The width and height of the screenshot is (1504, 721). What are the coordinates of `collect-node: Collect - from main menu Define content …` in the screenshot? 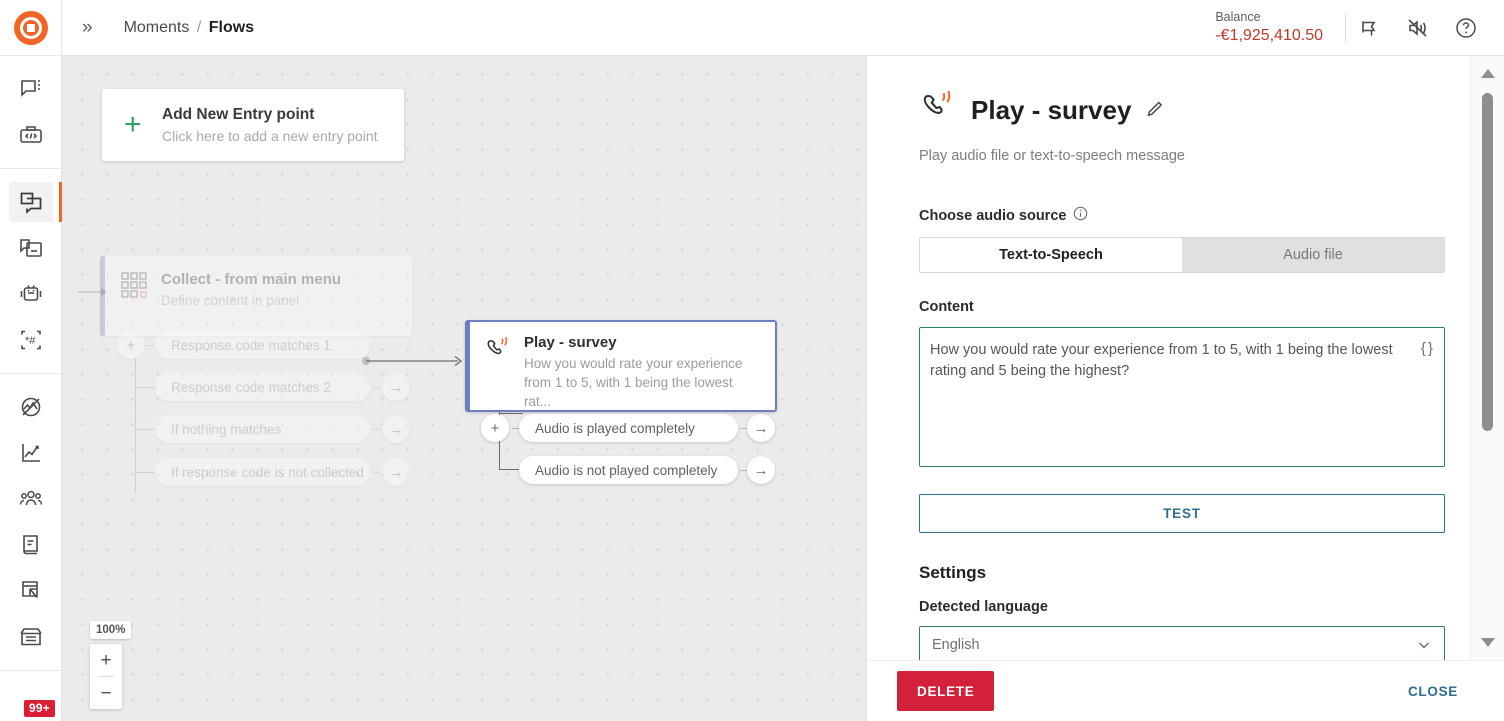 It's located at (256, 296).